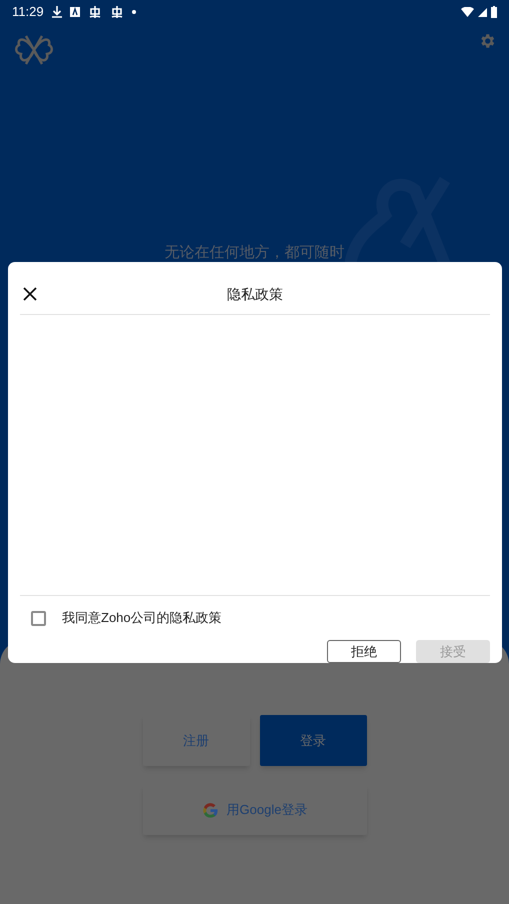  What do you see at coordinates (254, 253) in the screenshot?
I see `tagline: 无论在任何地方，都可随时` at bounding box center [254, 253].